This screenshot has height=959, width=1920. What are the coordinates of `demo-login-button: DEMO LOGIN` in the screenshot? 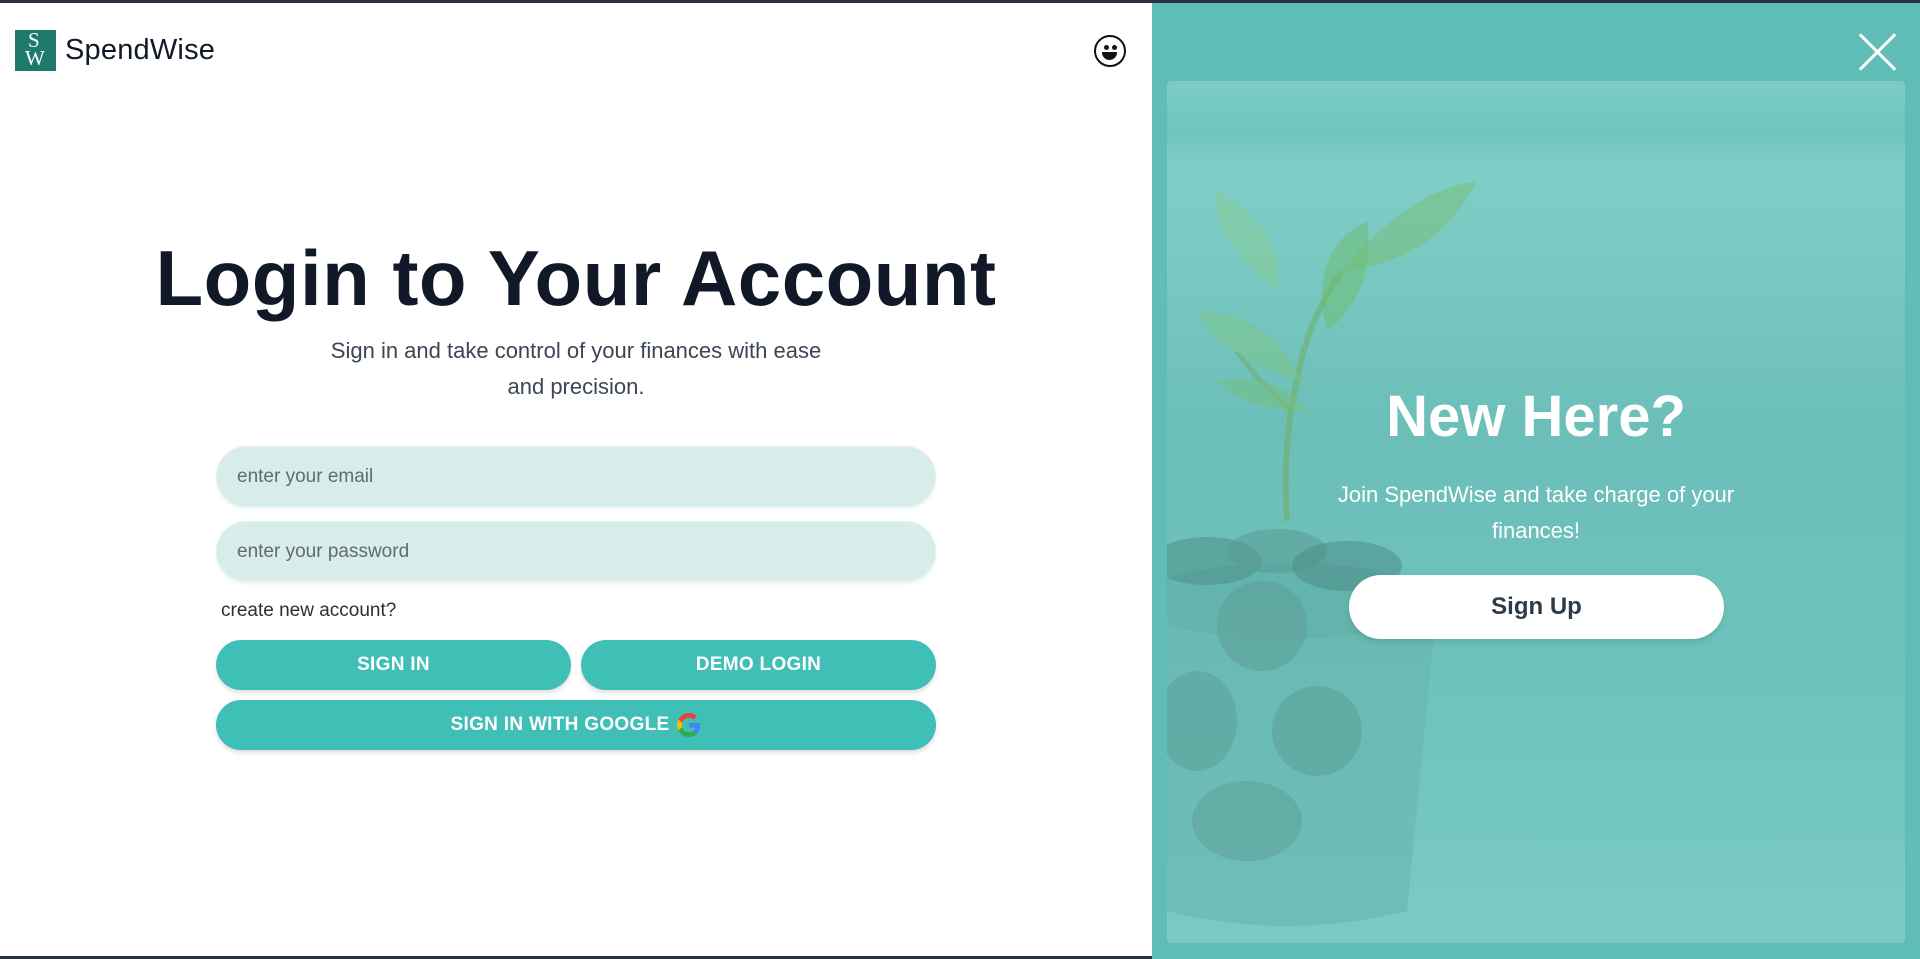 It's located at (758, 665).